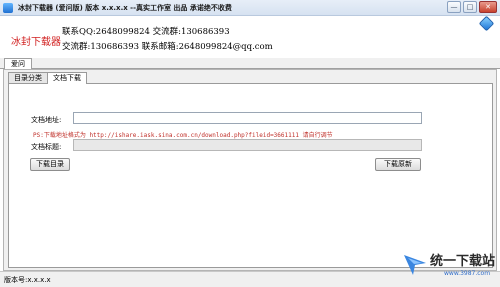  What do you see at coordinates (467, 273) in the screenshot?
I see `watermark-url: www.3987.com` at bounding box center [467, 273].